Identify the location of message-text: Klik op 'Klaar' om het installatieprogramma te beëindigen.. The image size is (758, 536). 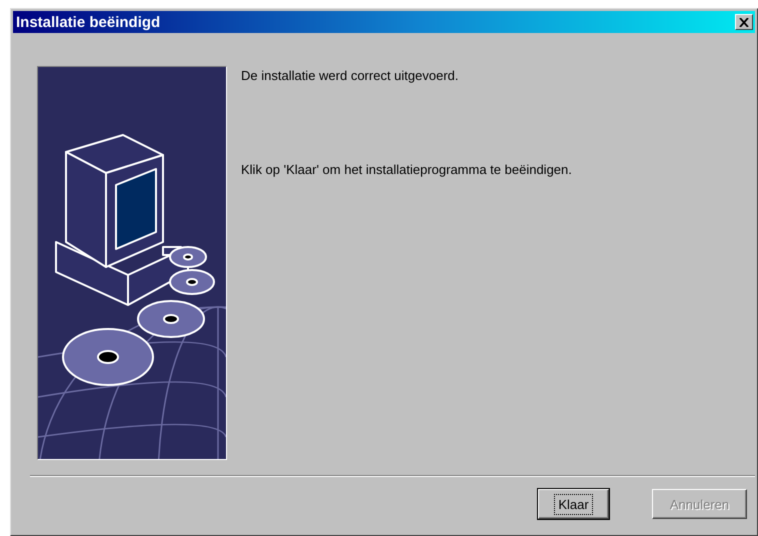
(406, 169).